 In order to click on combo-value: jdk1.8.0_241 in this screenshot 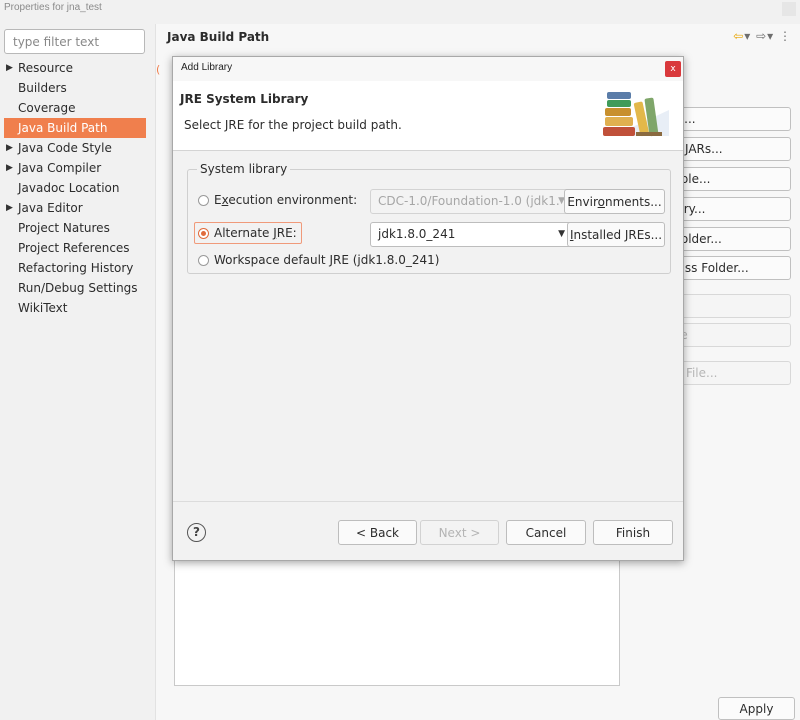, I will do `click(417, 234)`.